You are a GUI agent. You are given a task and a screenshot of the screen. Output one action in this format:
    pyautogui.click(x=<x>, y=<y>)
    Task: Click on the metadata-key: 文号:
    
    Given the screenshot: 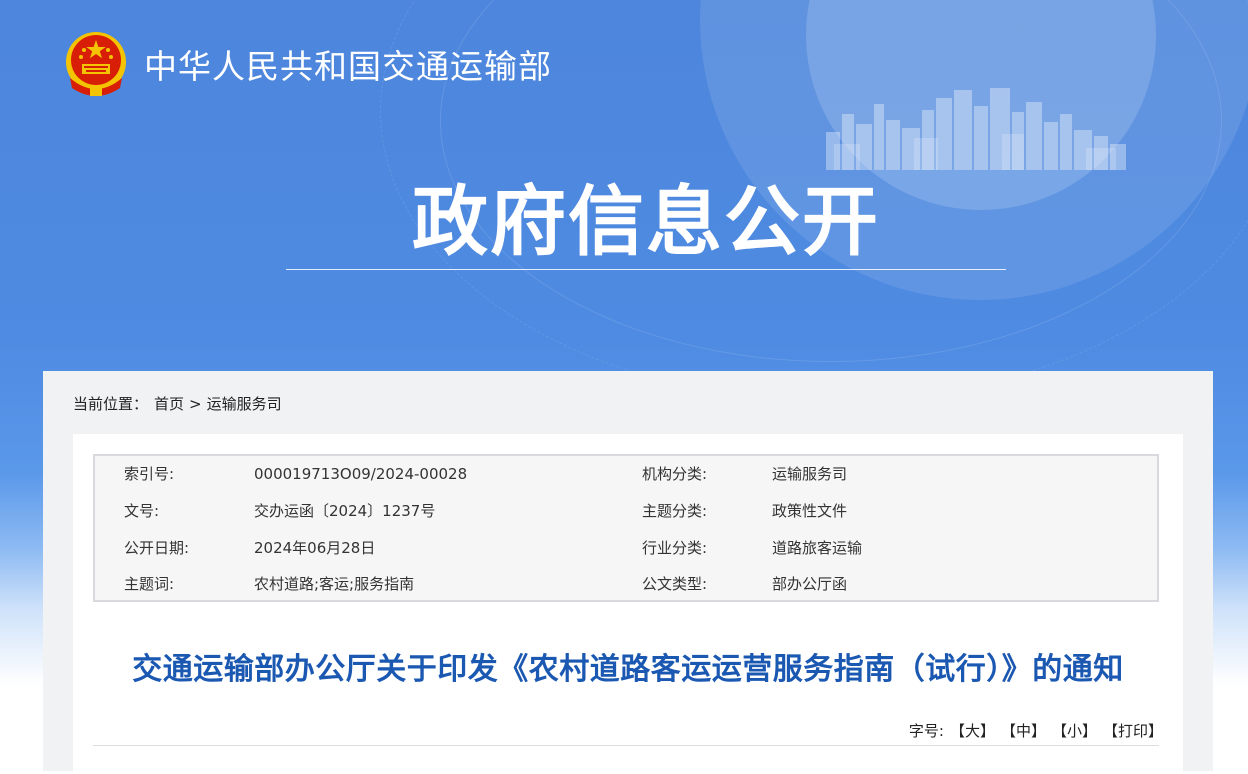 What is the action you would take?
    pyautogui.click(x=142, y=511)
    